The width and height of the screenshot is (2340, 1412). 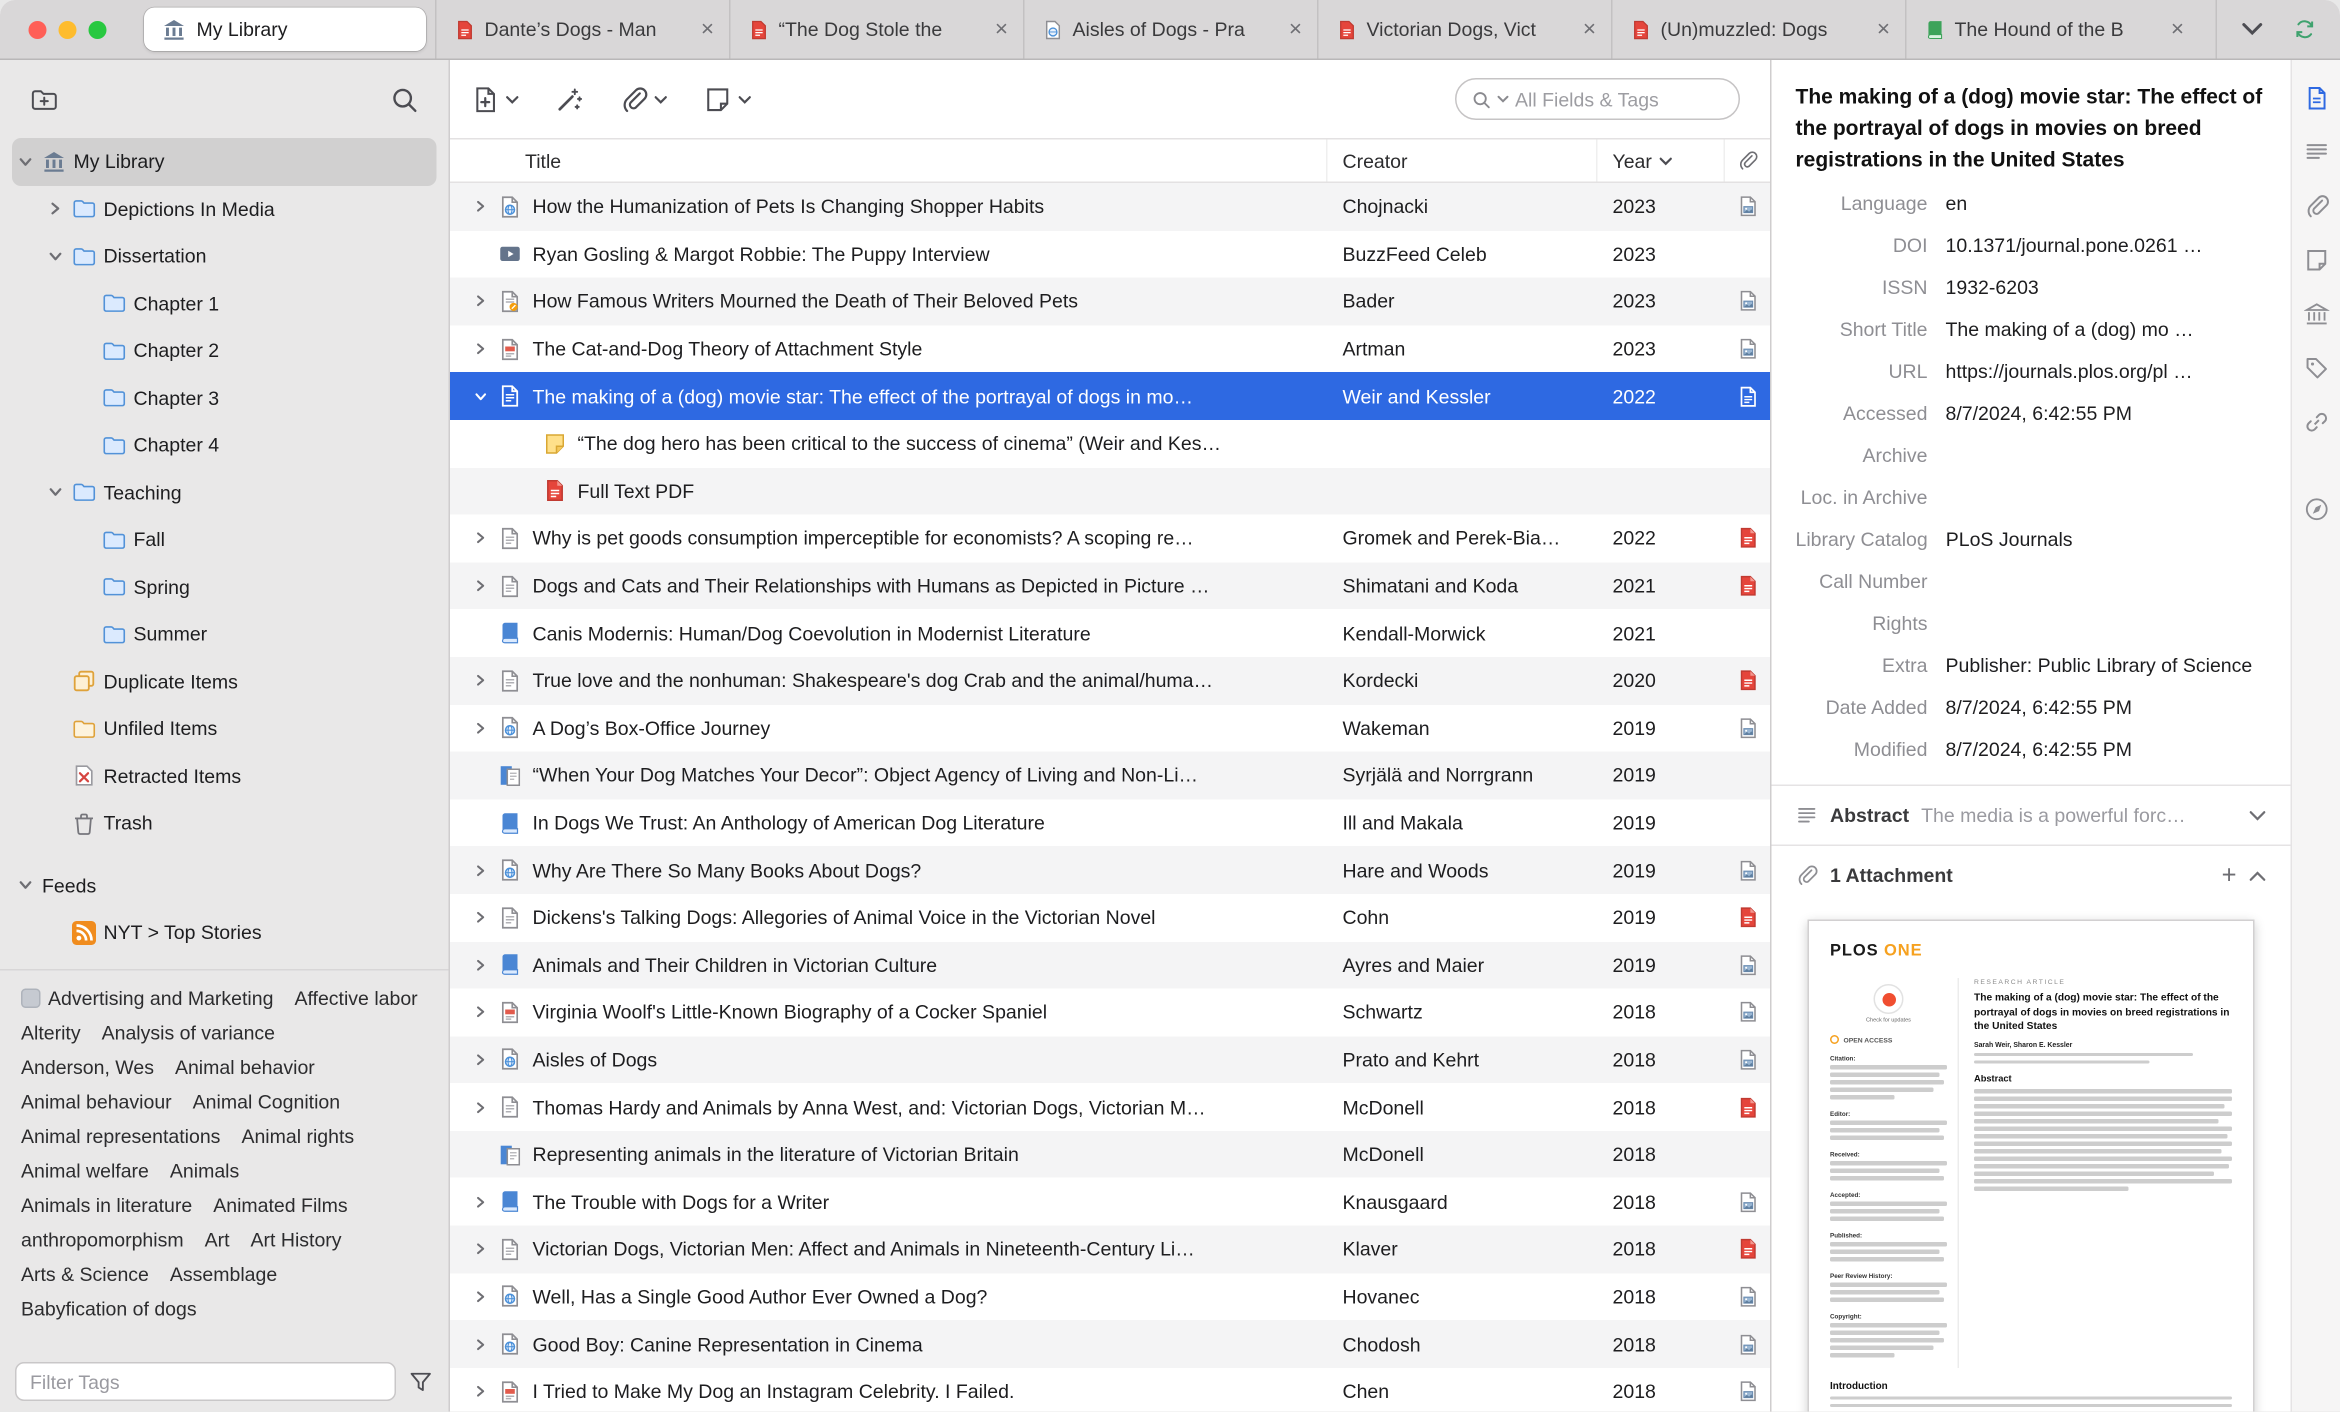 I want to click on collection-spring: Spring, so click(x=224, y=586).